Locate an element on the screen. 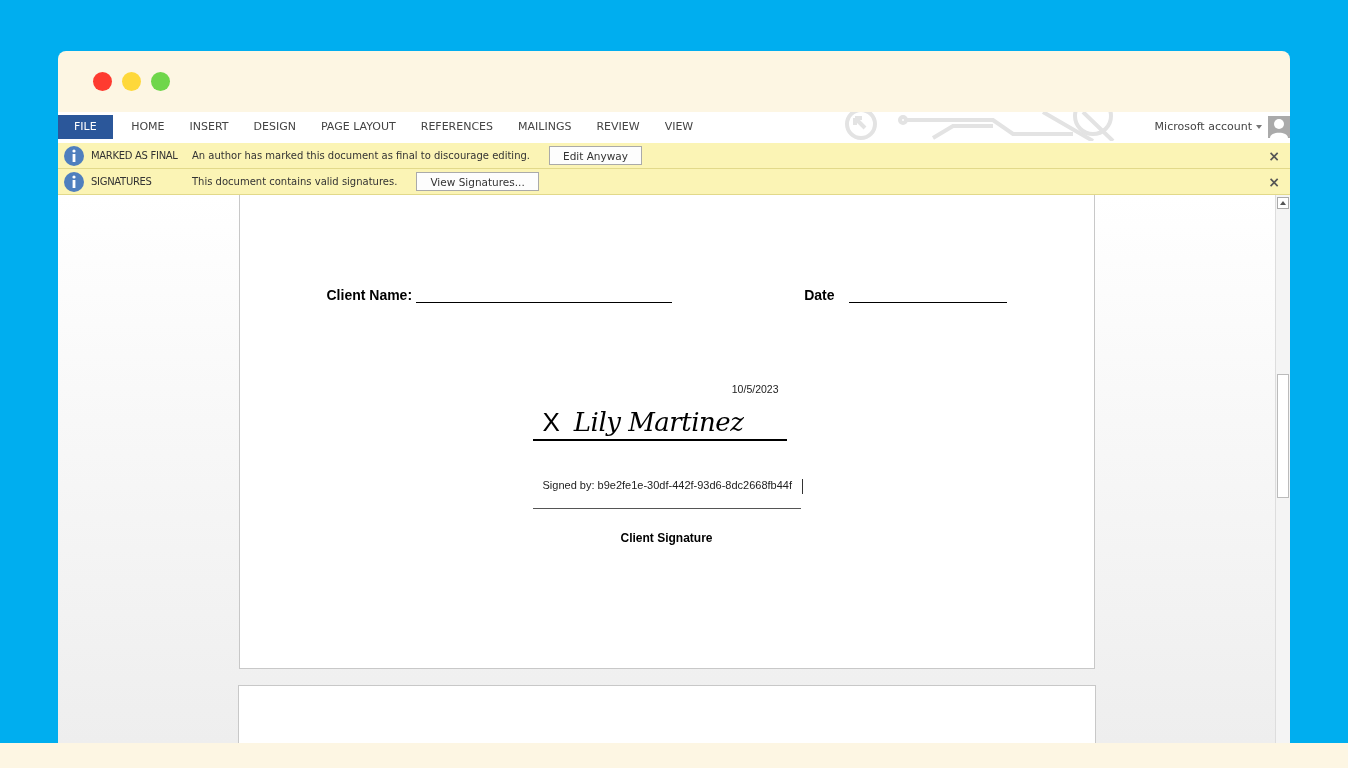  signer-id: Signed by: b9e2fe1e-30df-442f-93d6-8dc2668fb44f is located at coordinates (666, 486).